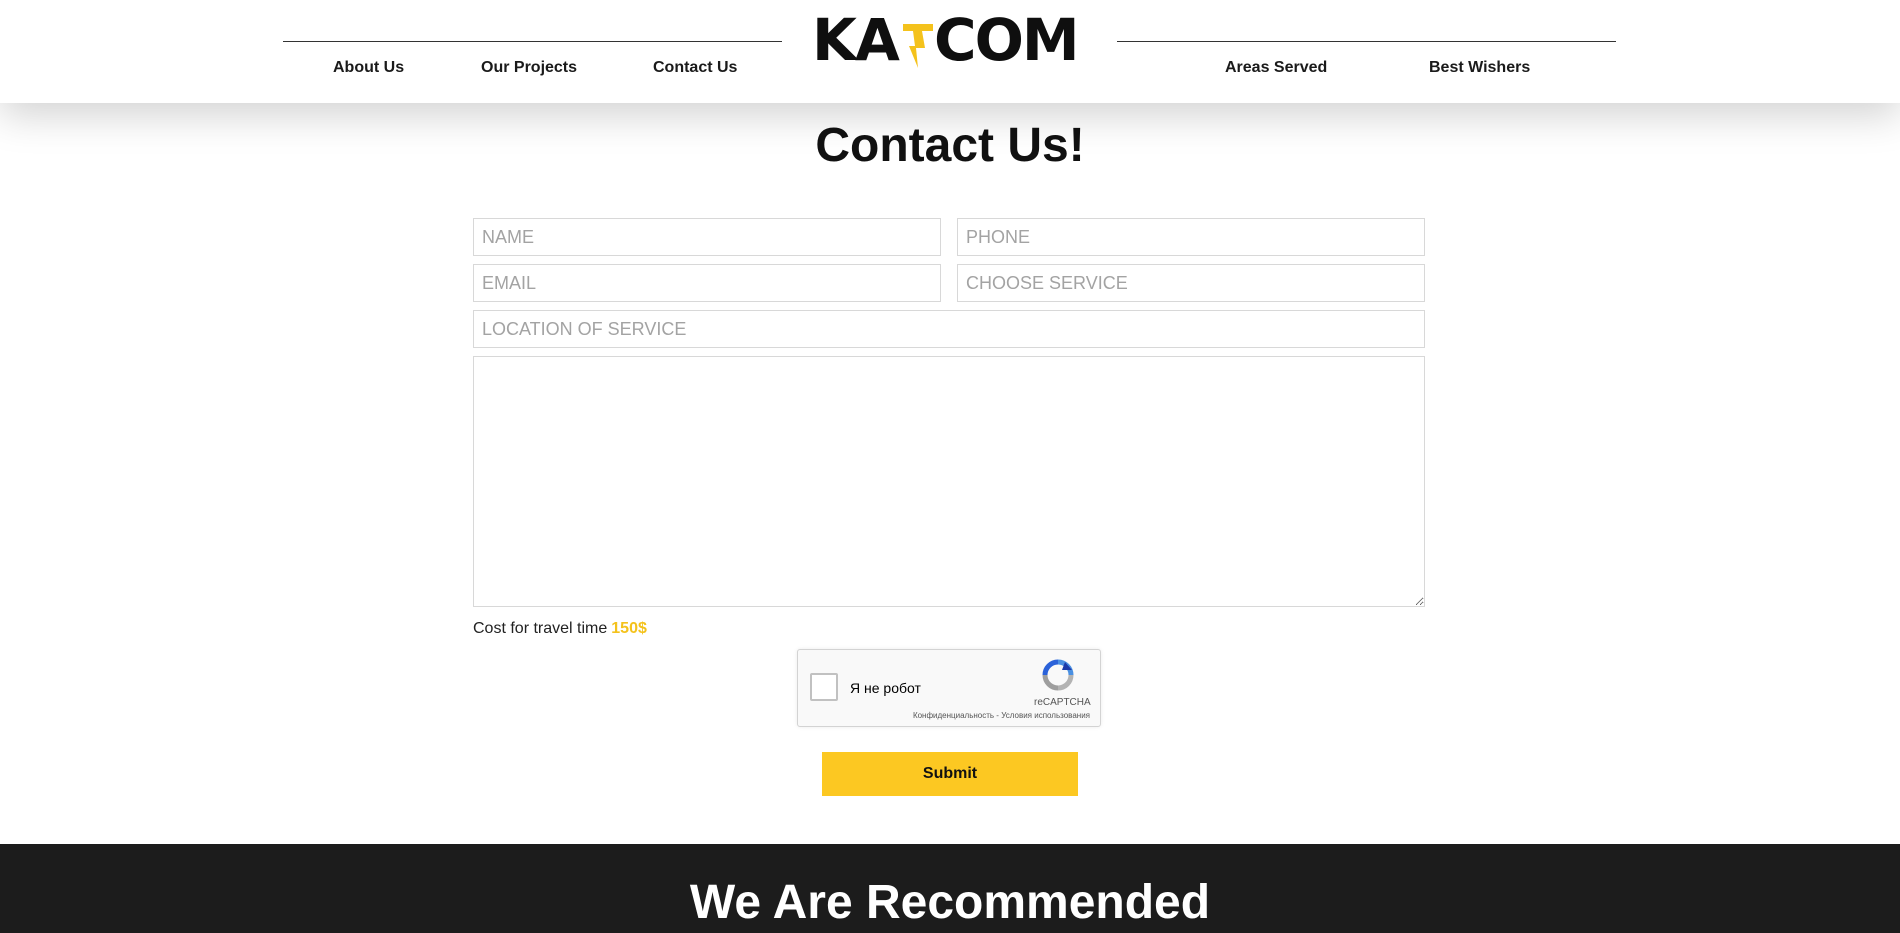 The width and height of the screenshot is (1900, 933). I want to click on page-title: Contact Us!, so click(950, 145).